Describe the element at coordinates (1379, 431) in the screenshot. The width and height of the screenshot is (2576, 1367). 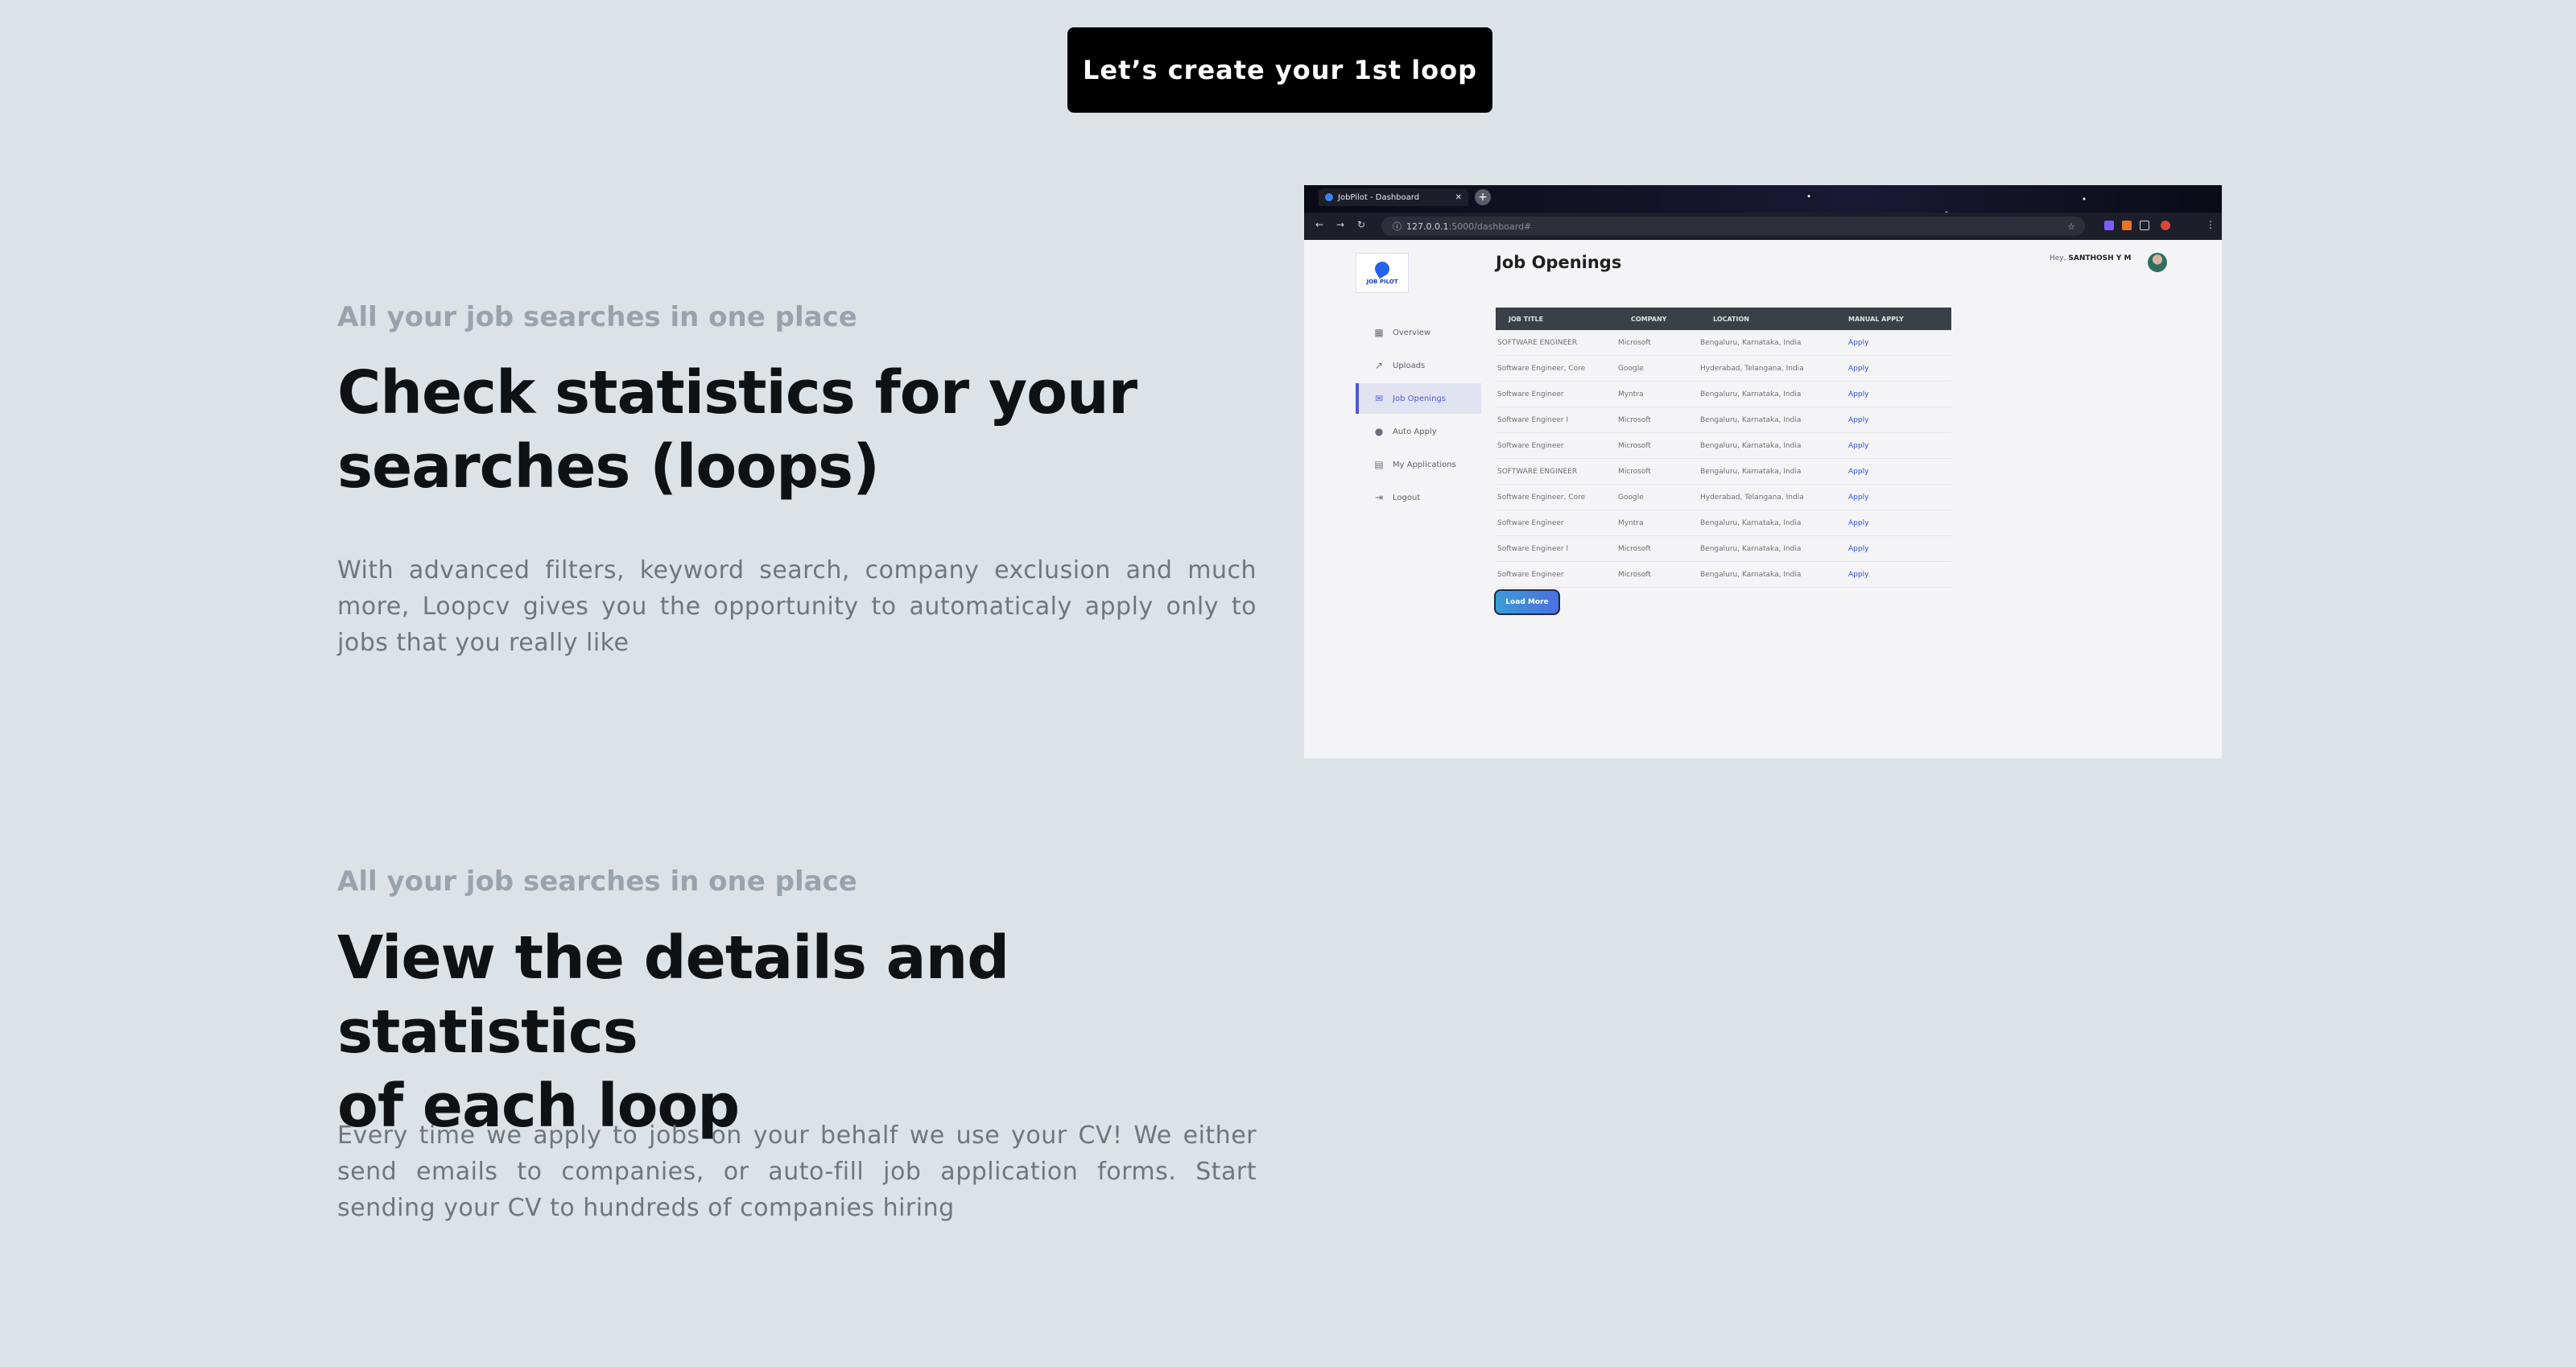
I see `user-icon: ●` at that location.